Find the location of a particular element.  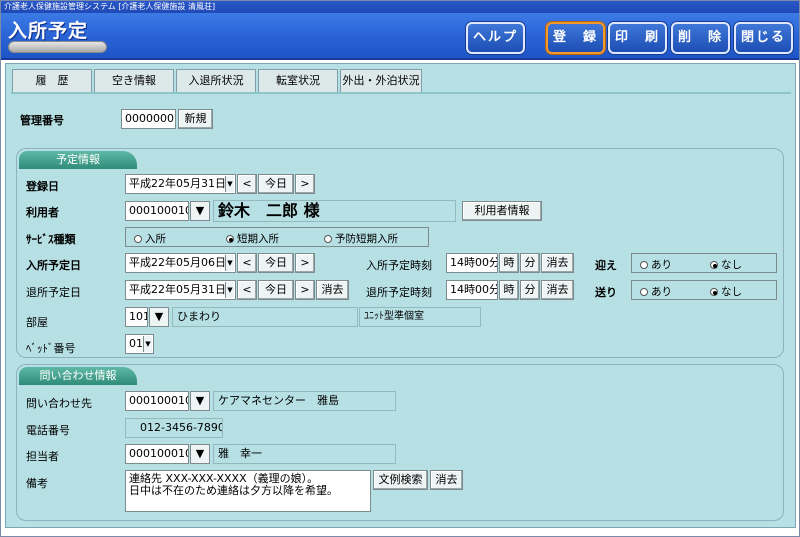

staff-name: 雅 幸一 is located at coordinates (304, 454).